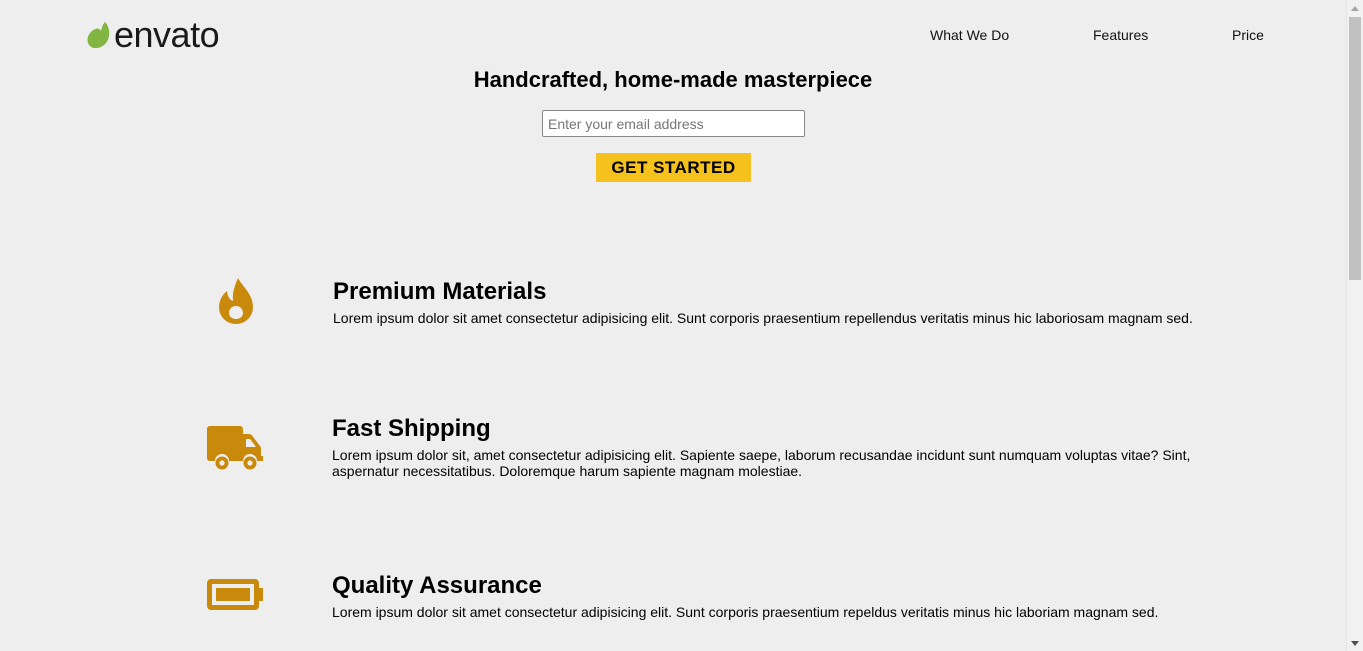  I want to click on main-nav: What We Do Features Price, so click(681, 36).